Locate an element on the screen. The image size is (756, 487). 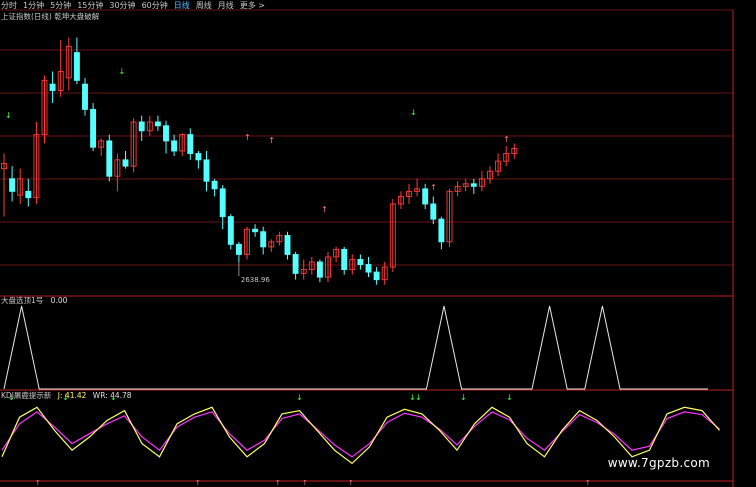
sub2-down-arrow-5: ↓ is located at coordinates (418, 397).